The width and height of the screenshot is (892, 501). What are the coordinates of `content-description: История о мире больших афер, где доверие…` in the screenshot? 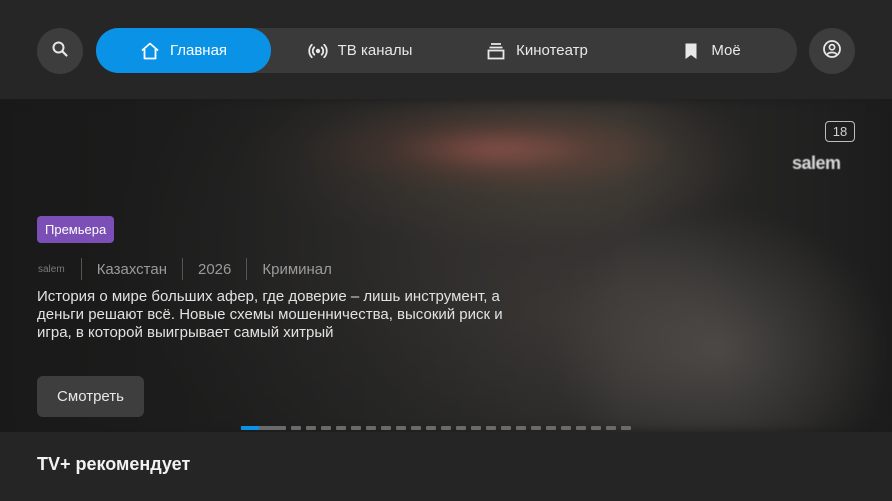 It's located at (270, 314).